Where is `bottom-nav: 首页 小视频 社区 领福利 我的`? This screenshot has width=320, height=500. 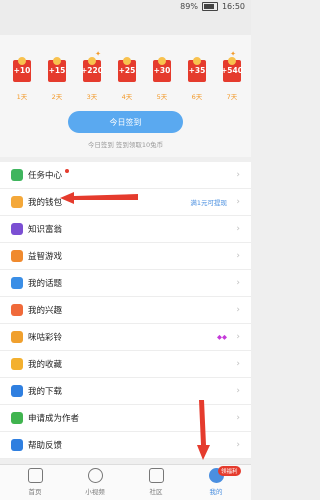
bottom-nav: 首页 小视频 社区 领福利 我的 is located at coordinates (125, 482).